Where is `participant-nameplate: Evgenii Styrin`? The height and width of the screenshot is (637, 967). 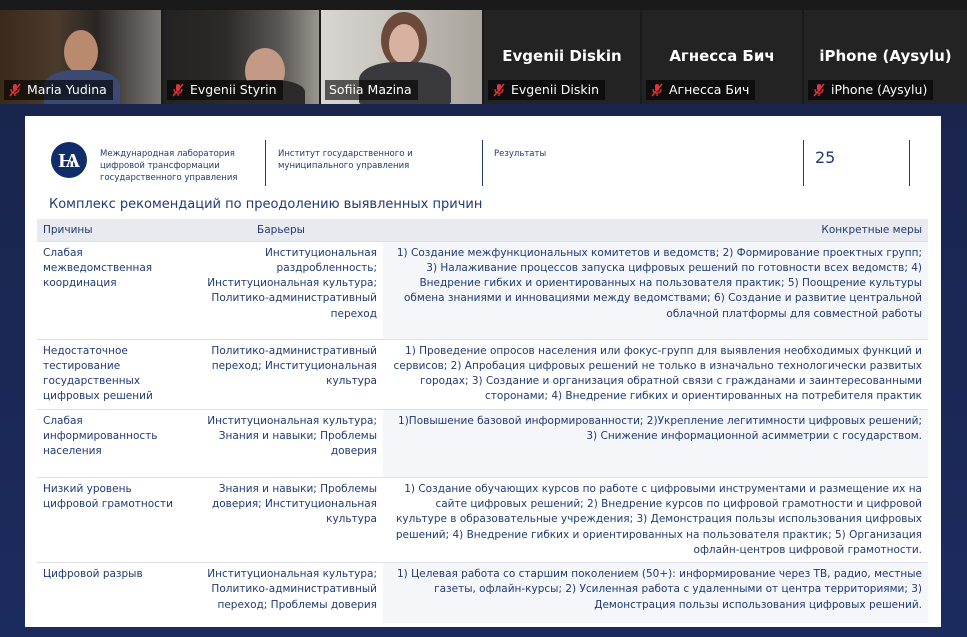 participant-nameplate: Evgenii Styrin is located at coordinates (225, 90).